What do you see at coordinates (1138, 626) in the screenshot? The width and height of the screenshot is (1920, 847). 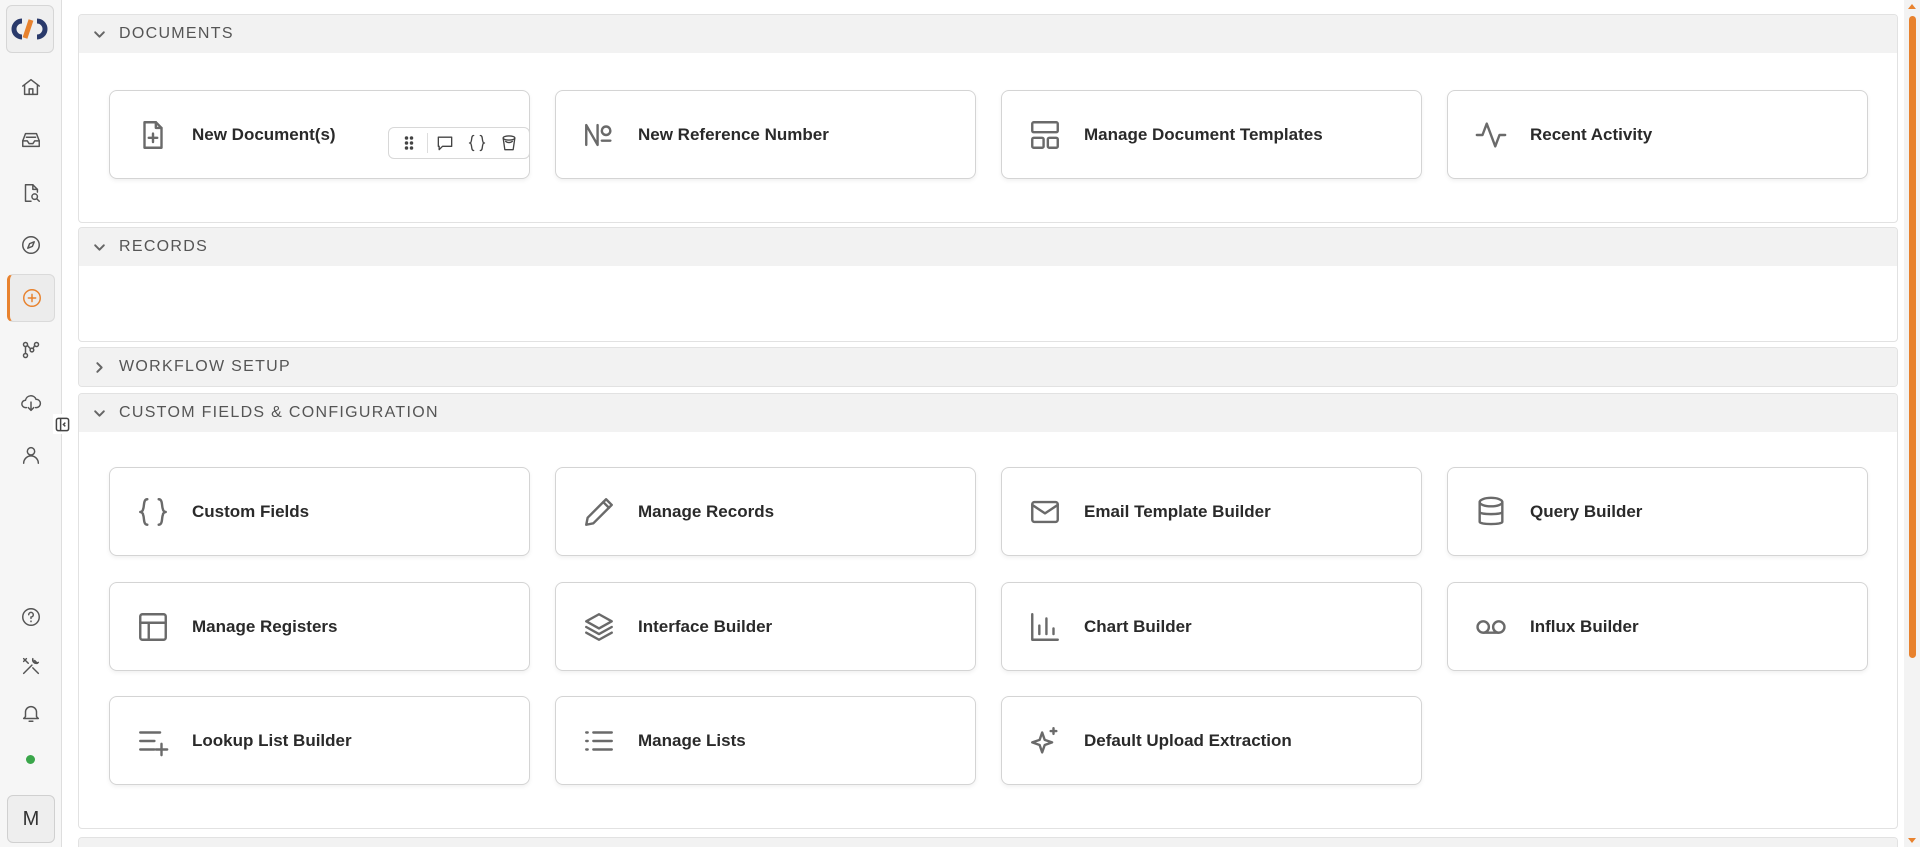 I see `card-label: Chart Builder` at bounding box center [1138, 626].